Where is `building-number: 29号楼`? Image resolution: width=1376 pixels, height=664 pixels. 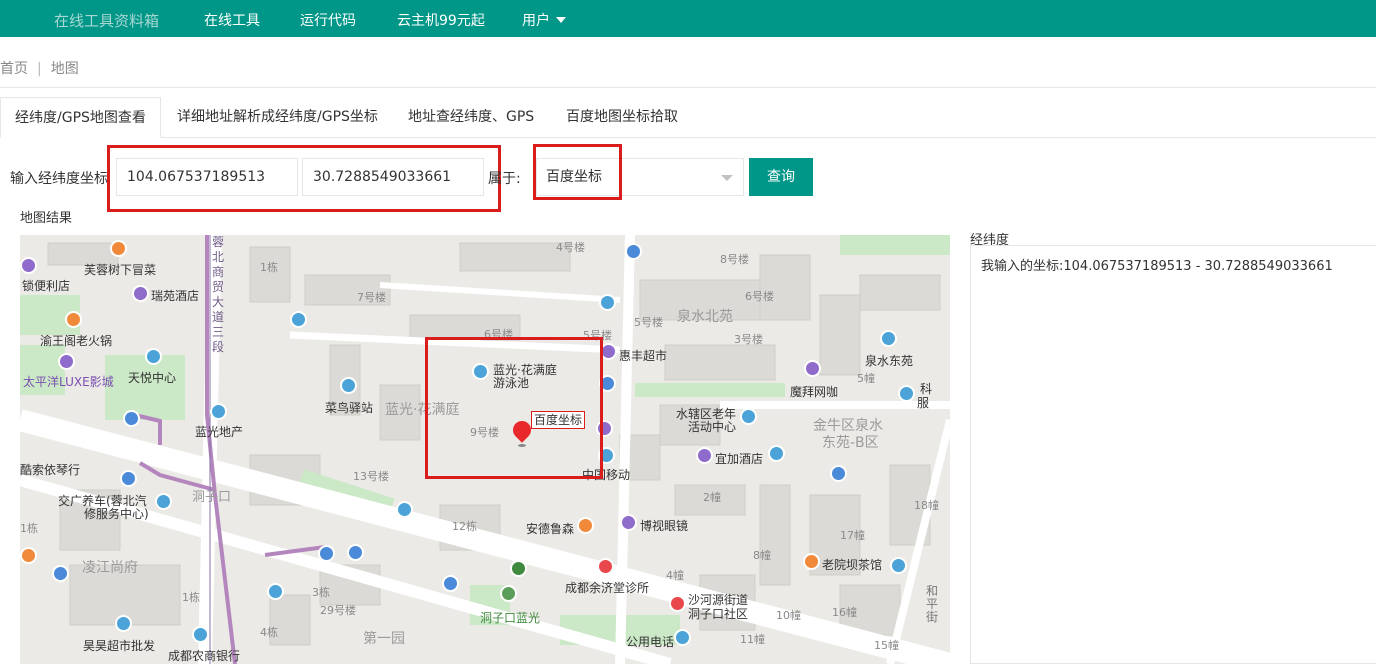 building-number: 29号楼 is located at coordinates (338, 610).